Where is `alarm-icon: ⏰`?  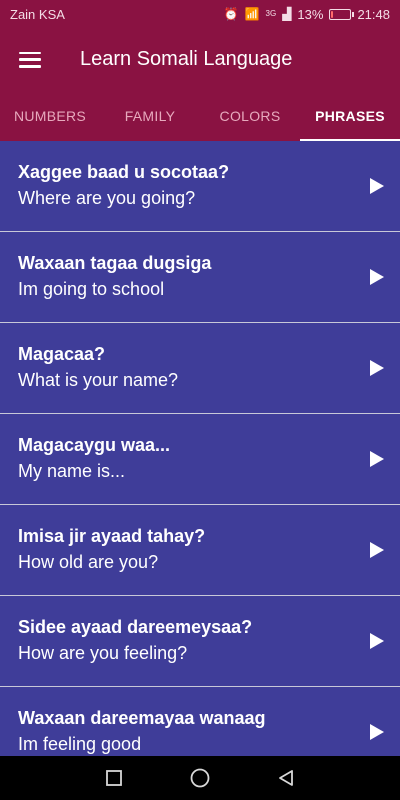 alarm-icon: ⏰ is located at coordinates (231, 14).